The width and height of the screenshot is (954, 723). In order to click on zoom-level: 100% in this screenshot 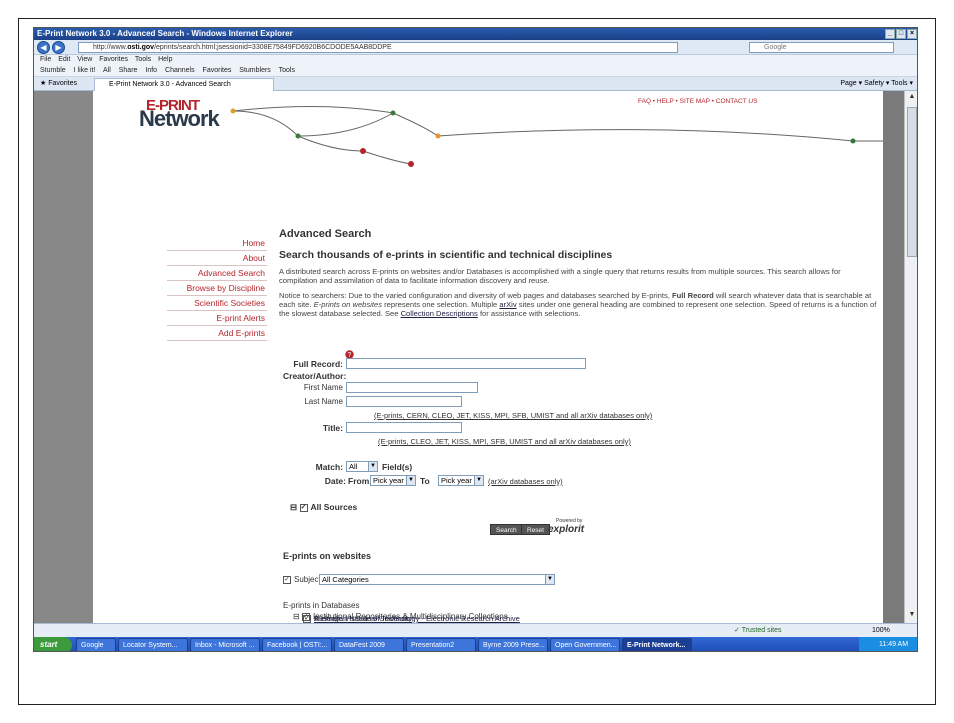, I will do `click(881, 631)`.